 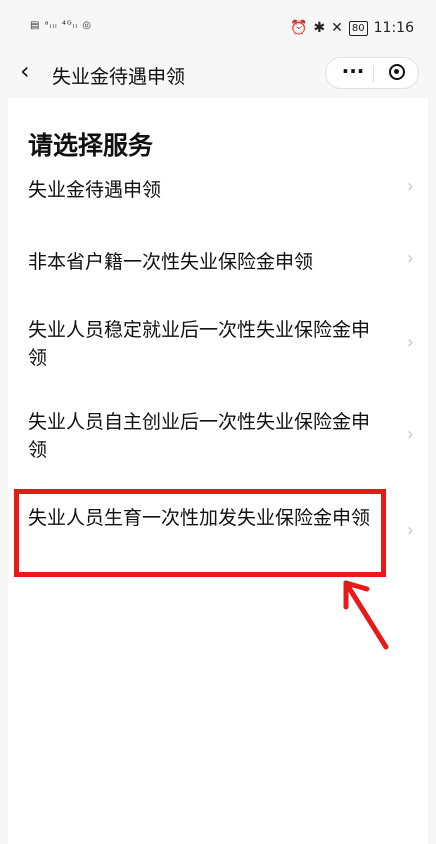 I want to click on mini-program-capsule: ···, so click(x=372, y=73).